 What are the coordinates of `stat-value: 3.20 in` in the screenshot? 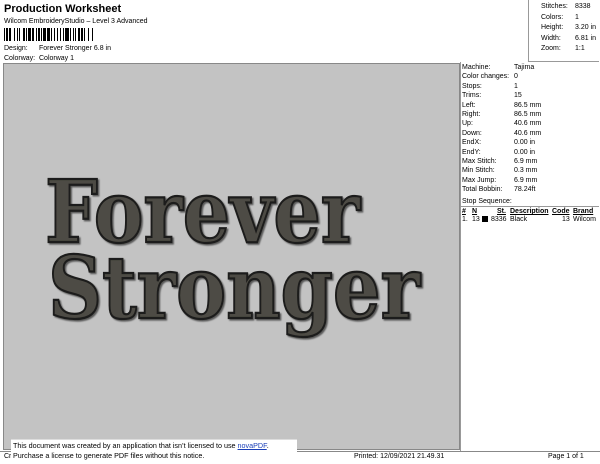 It's located at (586, 27).